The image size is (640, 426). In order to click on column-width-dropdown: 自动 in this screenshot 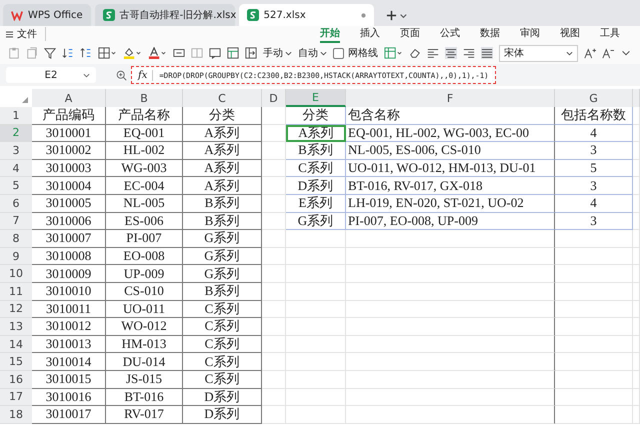, I will do `click(312, 53)`.